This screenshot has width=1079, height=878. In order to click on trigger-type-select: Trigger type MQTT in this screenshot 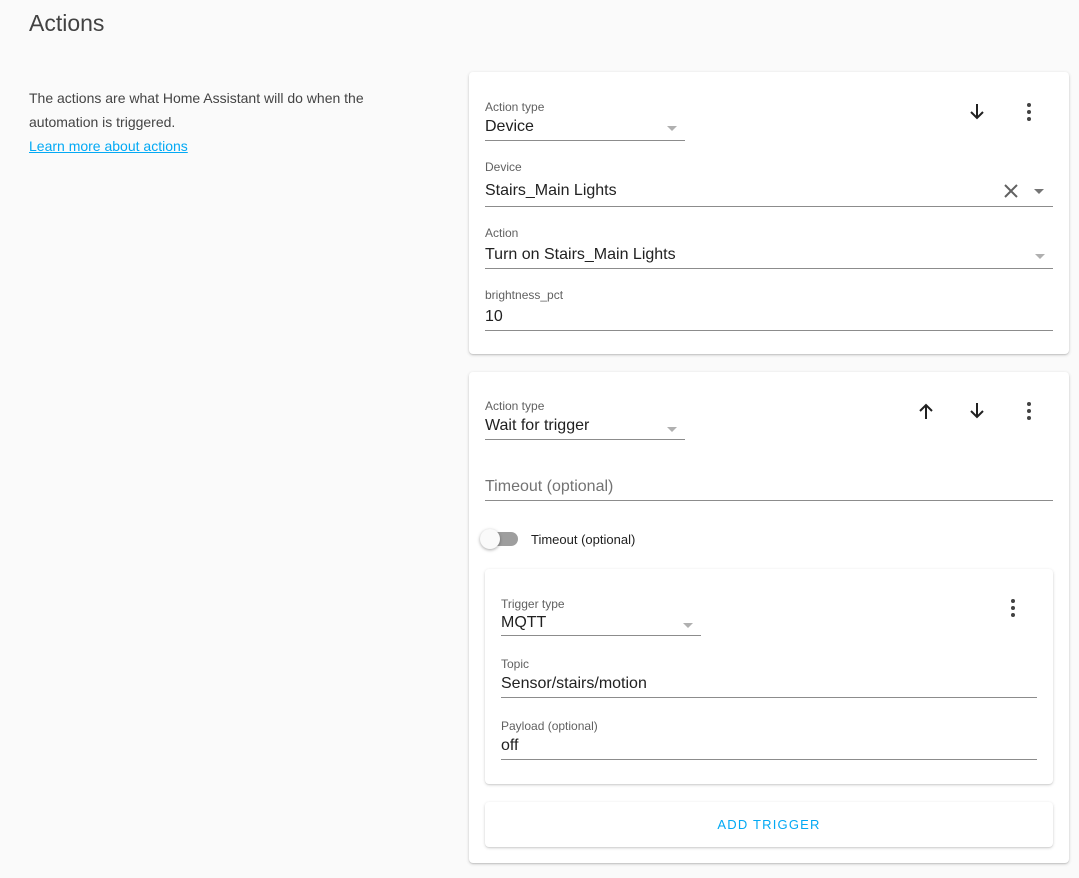, I will do `click(601, 616)`.